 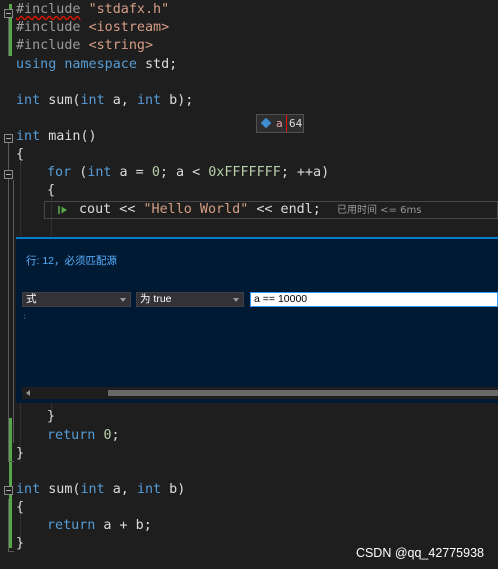 I want to click on code-text: b), so click(x=173, y=489).